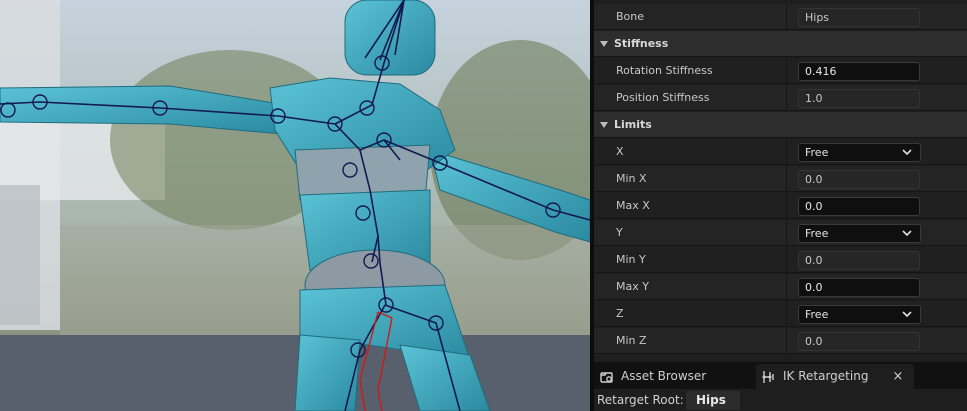 The image size is (967, 411). Describe the element at coordinates (859, 341) in the screenshot. I see `min-z-field: 0.0` at that location.